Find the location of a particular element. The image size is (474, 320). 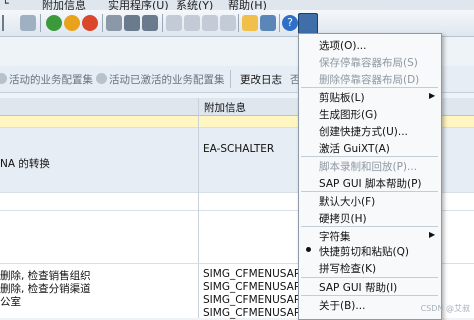

menu-item-sap-gui-help: SAP GUI 帮助(I) is located at coordinates (358, 287).